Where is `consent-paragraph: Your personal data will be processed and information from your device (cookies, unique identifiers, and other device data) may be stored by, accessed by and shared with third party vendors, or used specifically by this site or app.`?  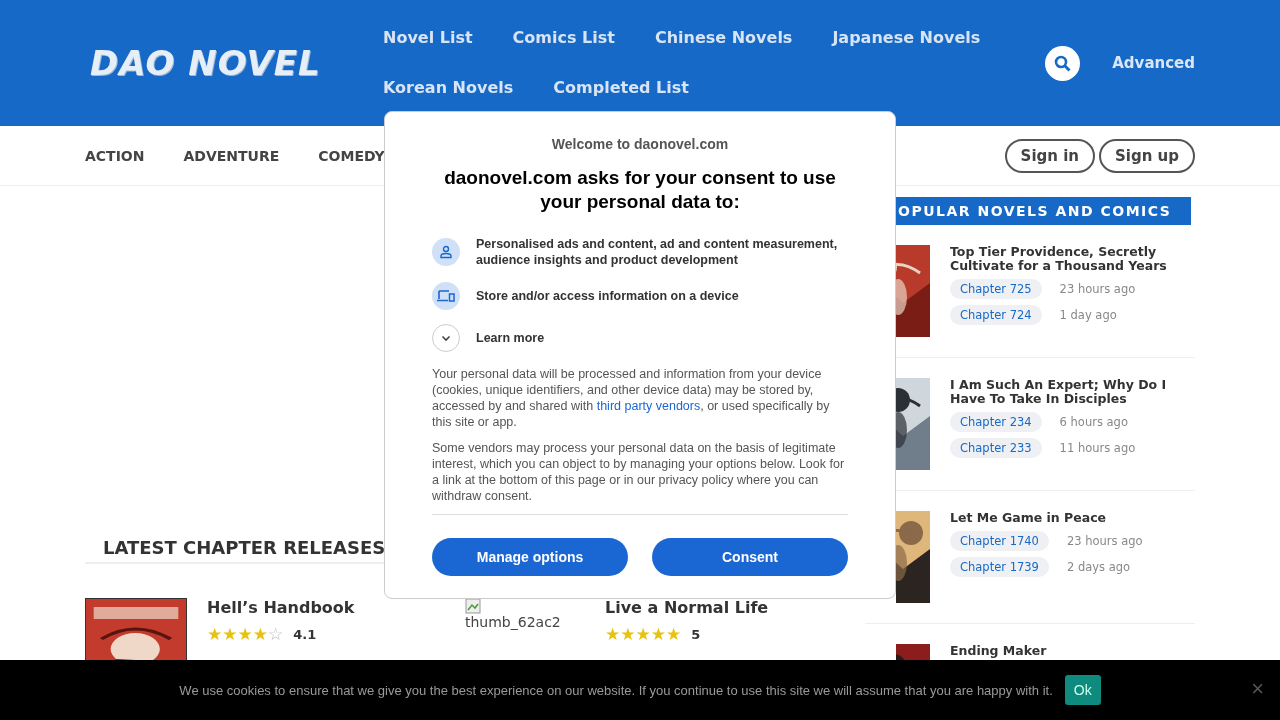 consent-paragraph: Your personal data will be processed and information from your device (cookies, unique identifiers, and other device data) may be stored by, accessed by and shared with third party vendors, or used specifically by this site or app. is located at coordinates (631, 398).